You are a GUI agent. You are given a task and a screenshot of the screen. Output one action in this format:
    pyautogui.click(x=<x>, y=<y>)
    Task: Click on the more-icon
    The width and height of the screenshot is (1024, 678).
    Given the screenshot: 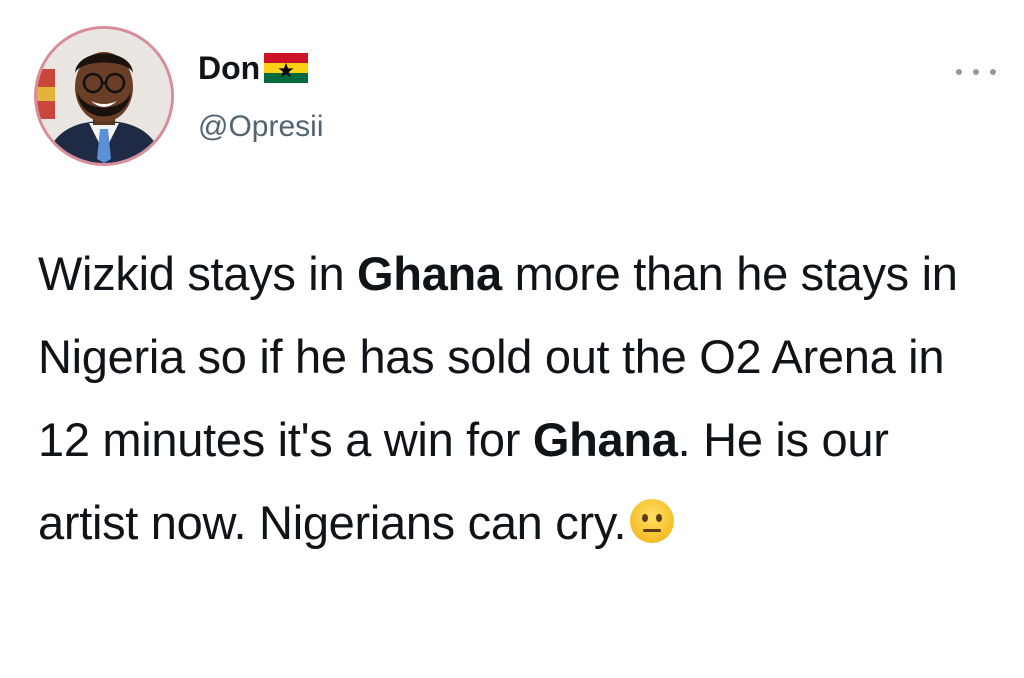 What is the action you would take?
    pyautogui.click(x=976, y=72)
    